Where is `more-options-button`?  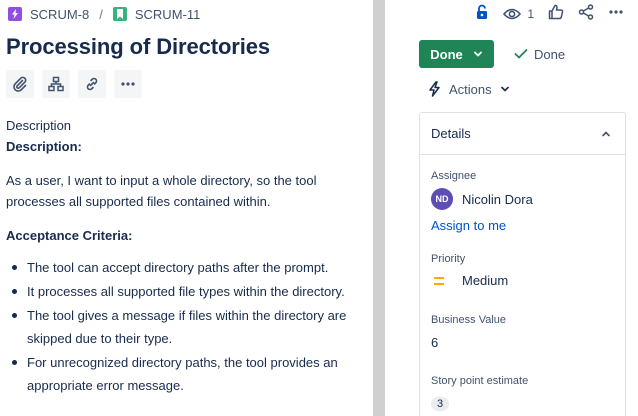 more-options-button is located at coordinates (616, 14).